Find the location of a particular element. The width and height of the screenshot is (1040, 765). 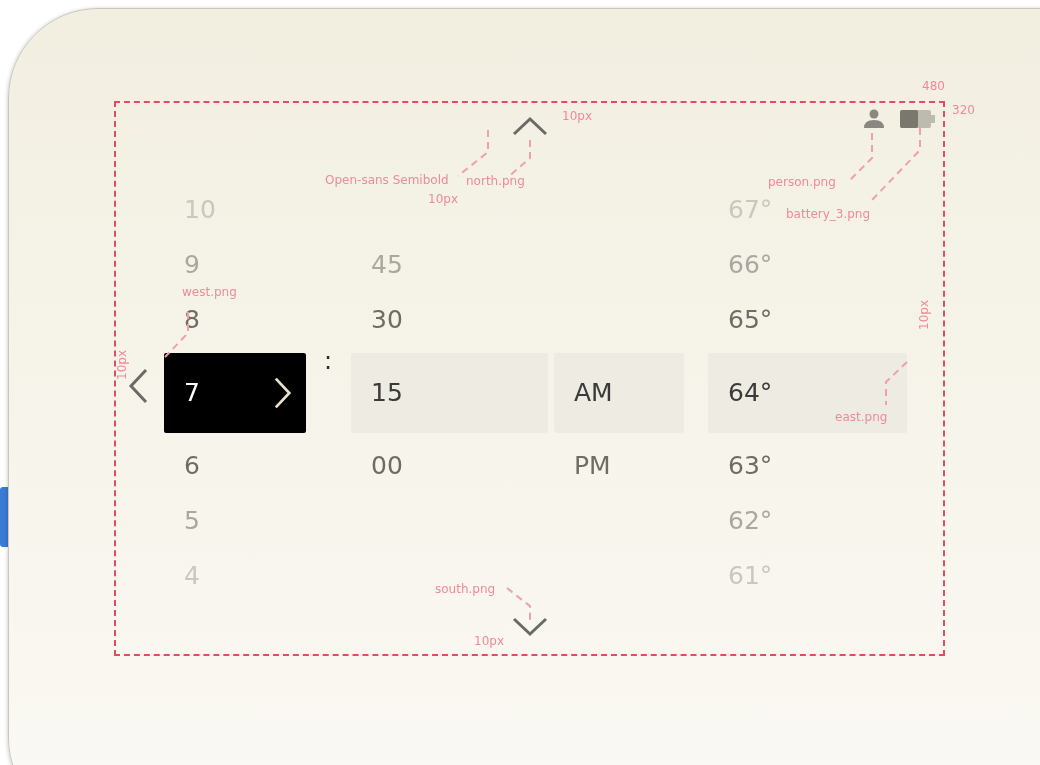

annotation-label: south.png is located at coordinates (465, 589).